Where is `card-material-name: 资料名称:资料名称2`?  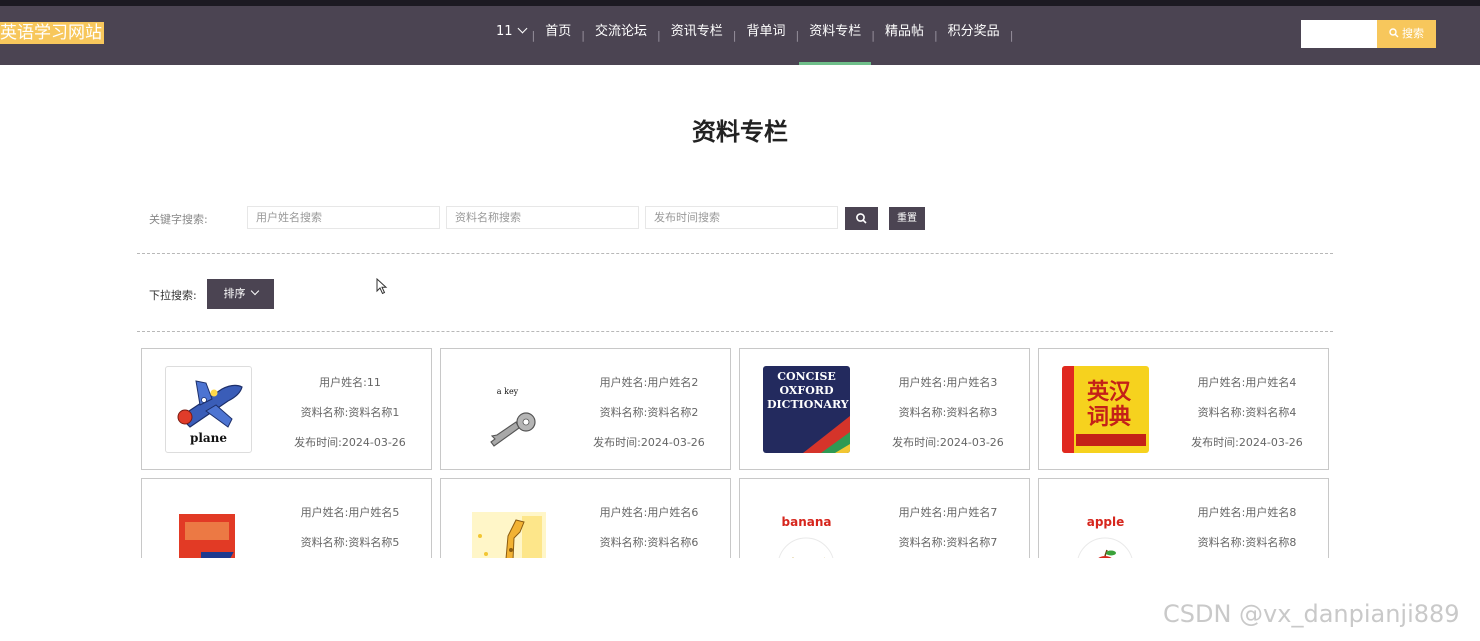
card-material-name: 资料名称:资料名称2 is located at coordinates (649, 412).